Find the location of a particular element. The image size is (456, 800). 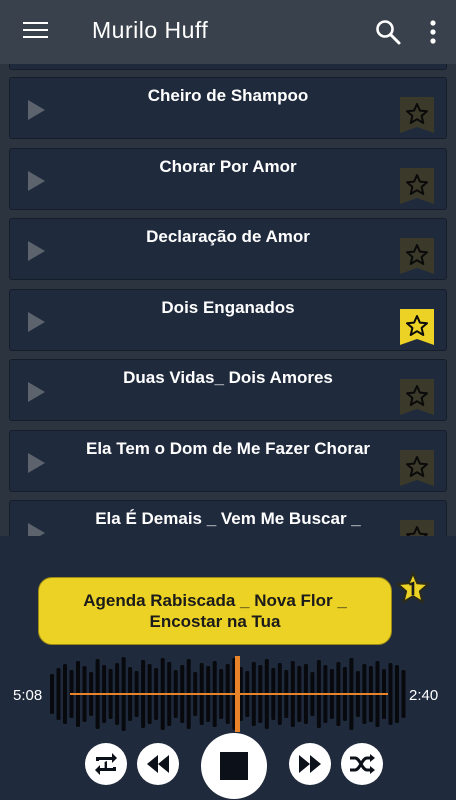

search-icon is located at coordinates (388, 32).